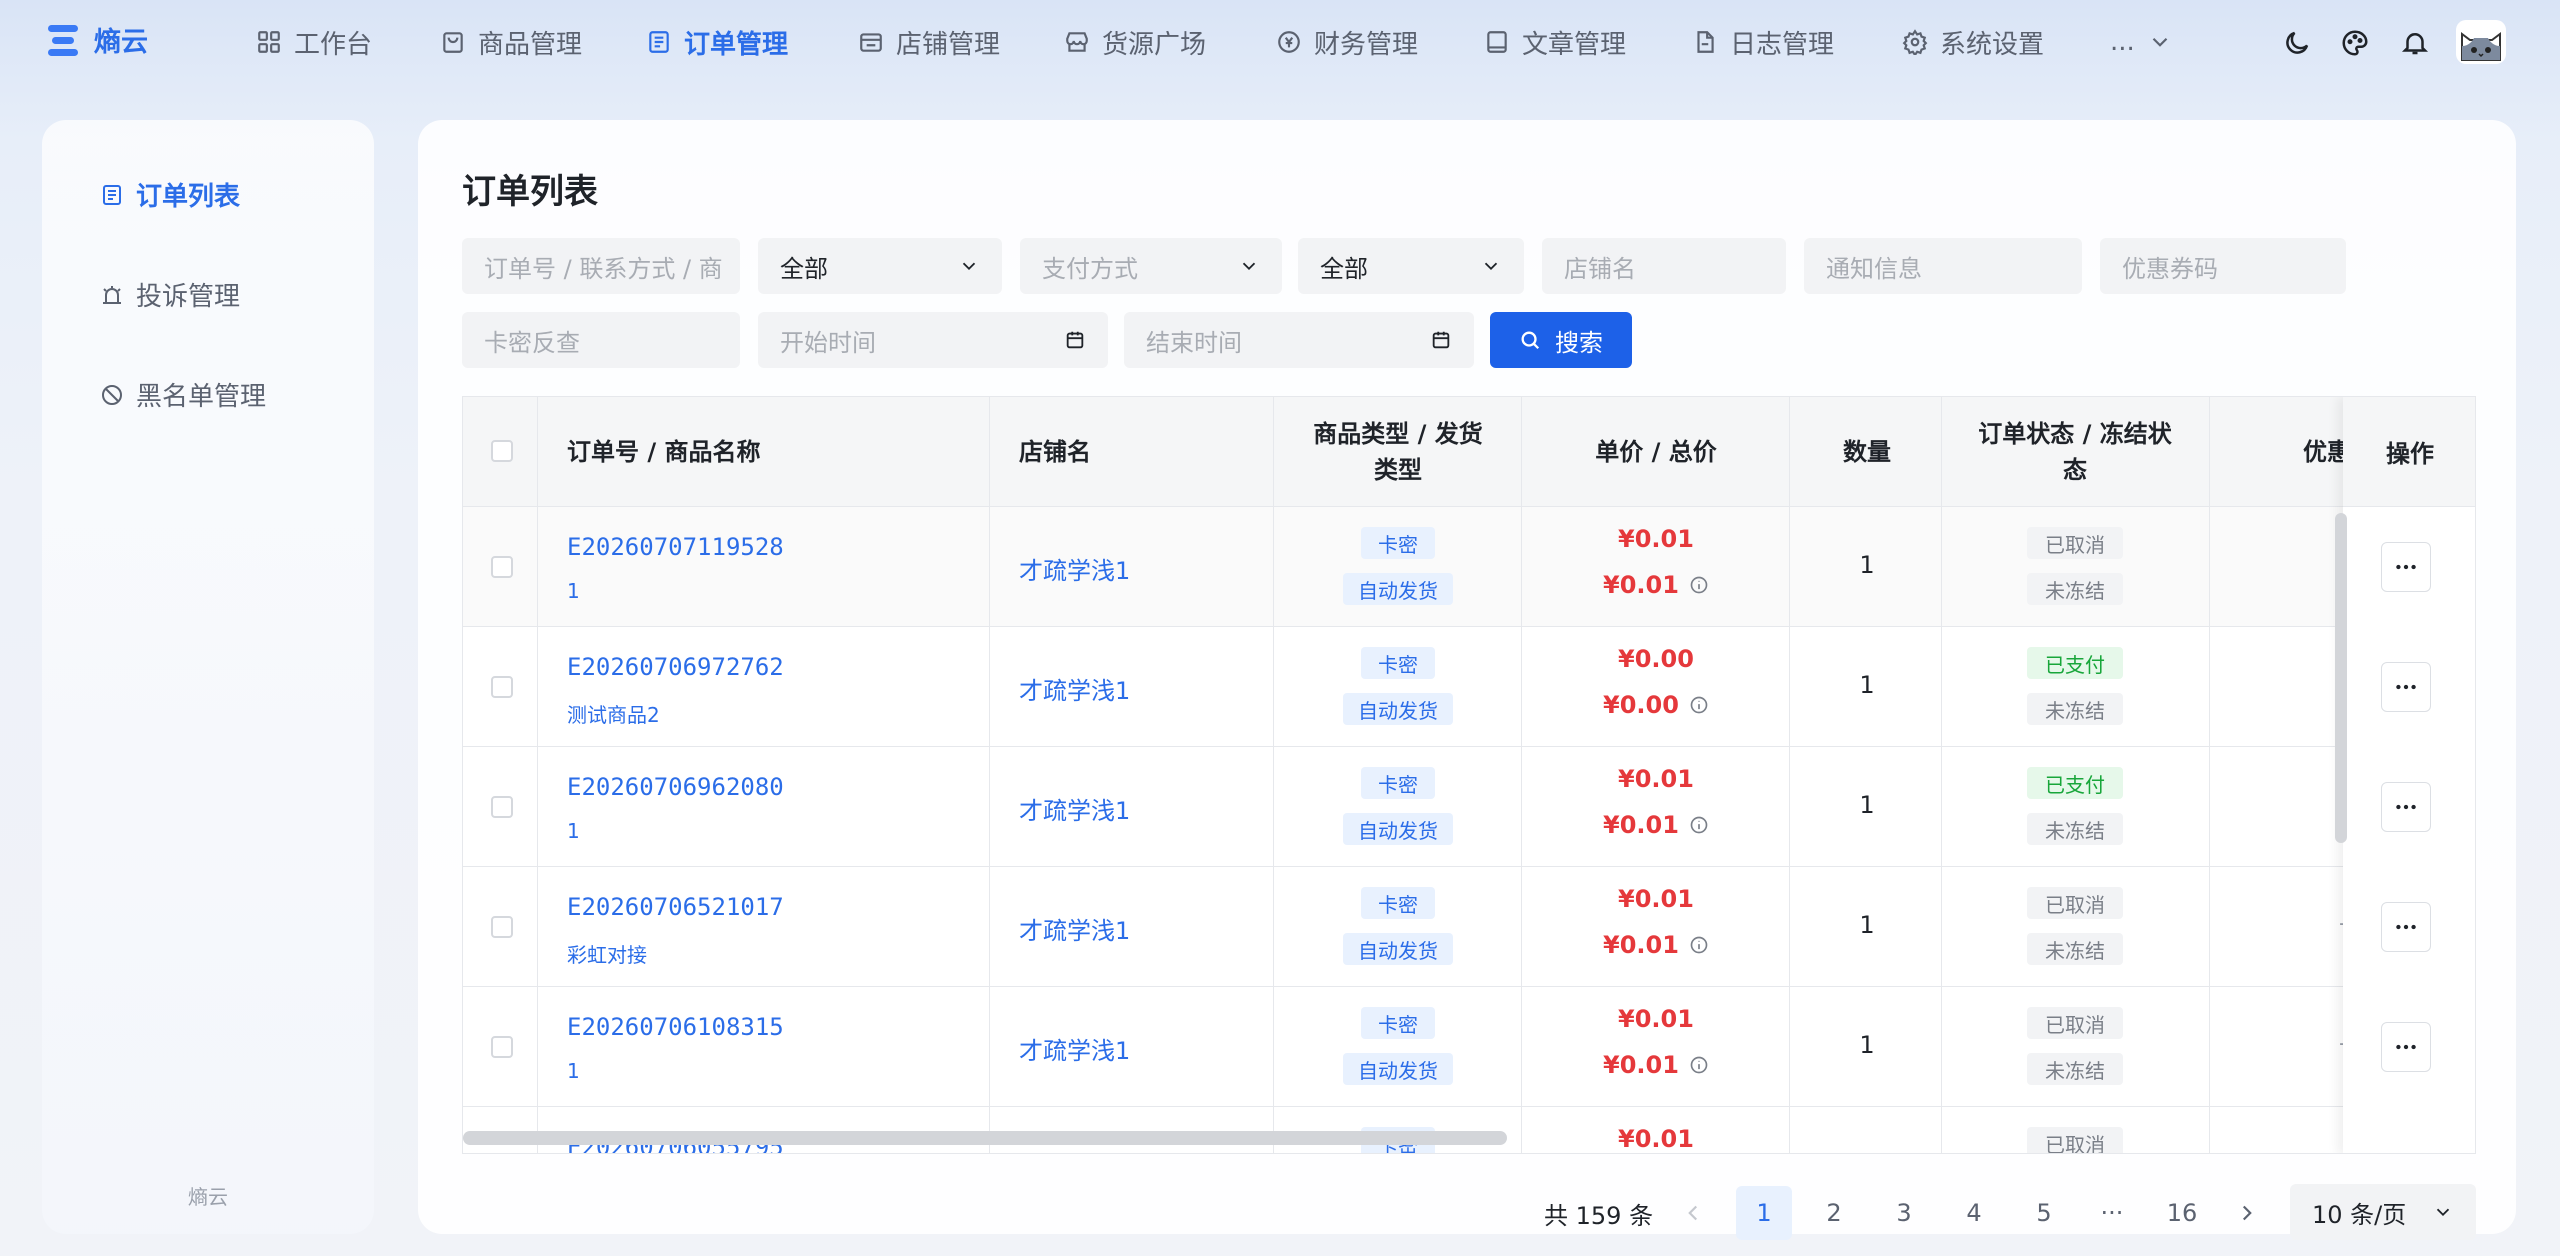  What do you see at coordinates (613, 713) in the screenshot?
I see `goods-name-link: 测试商品2` at bounding box center [613, 713].